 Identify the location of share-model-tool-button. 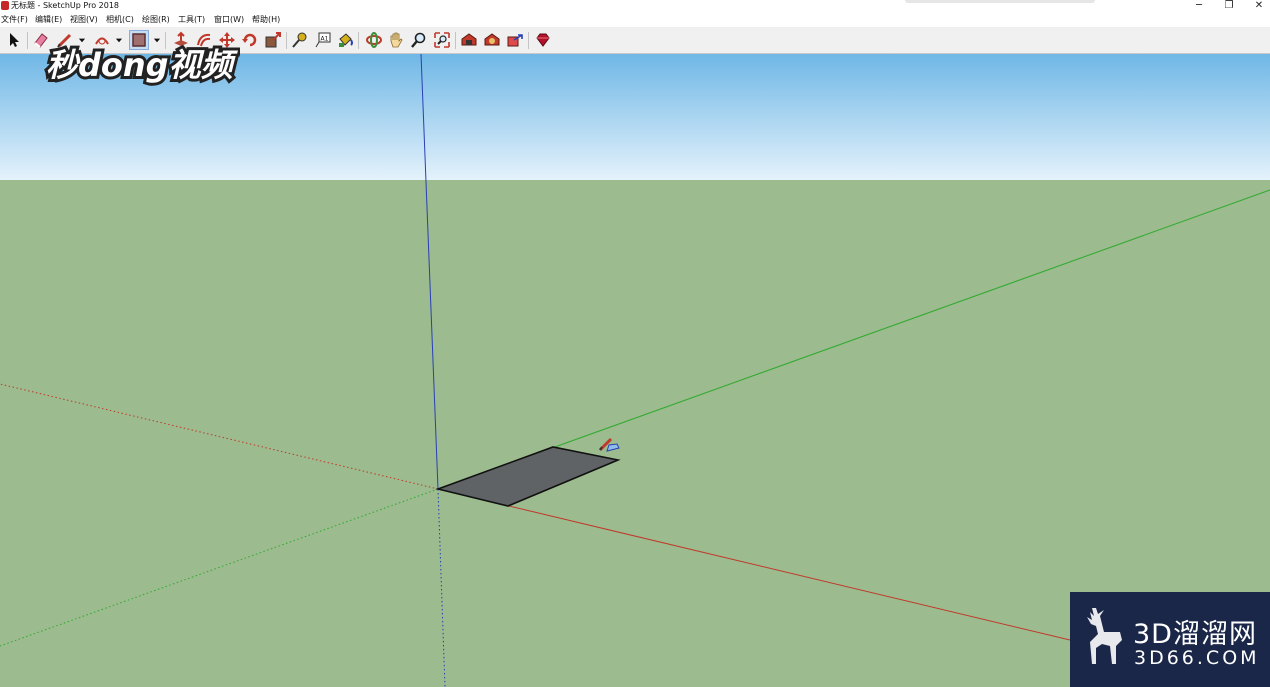
(515, 40).